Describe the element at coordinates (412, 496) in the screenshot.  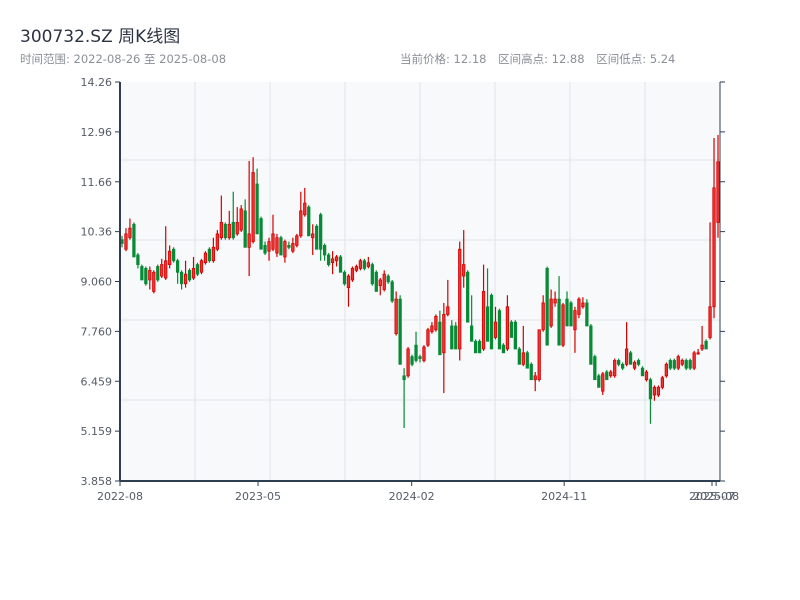
I see `x-tick-label: 2024-02` at that location.